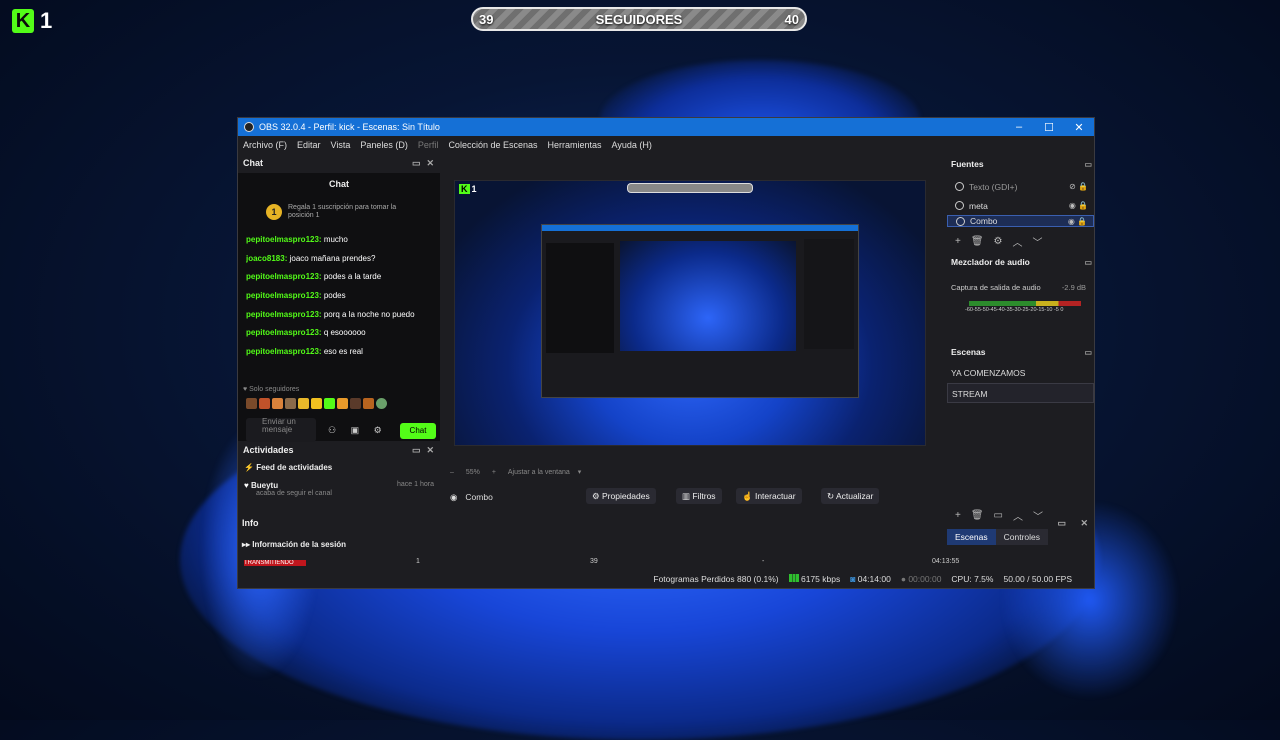  What do you see at coordinates (769, 496) in the screenshot?
I see `interact-button: ☝ Interactuar` at bounding box center [769, 496].